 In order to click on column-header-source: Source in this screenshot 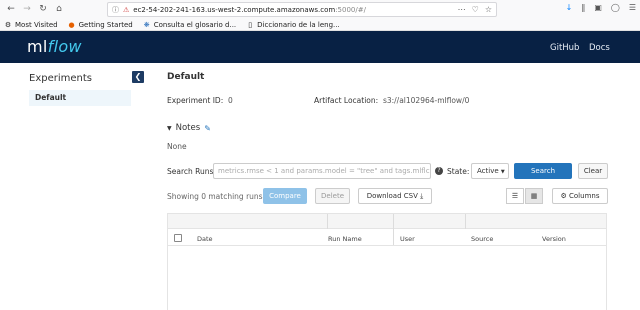, I will do `click(482, 239)`.